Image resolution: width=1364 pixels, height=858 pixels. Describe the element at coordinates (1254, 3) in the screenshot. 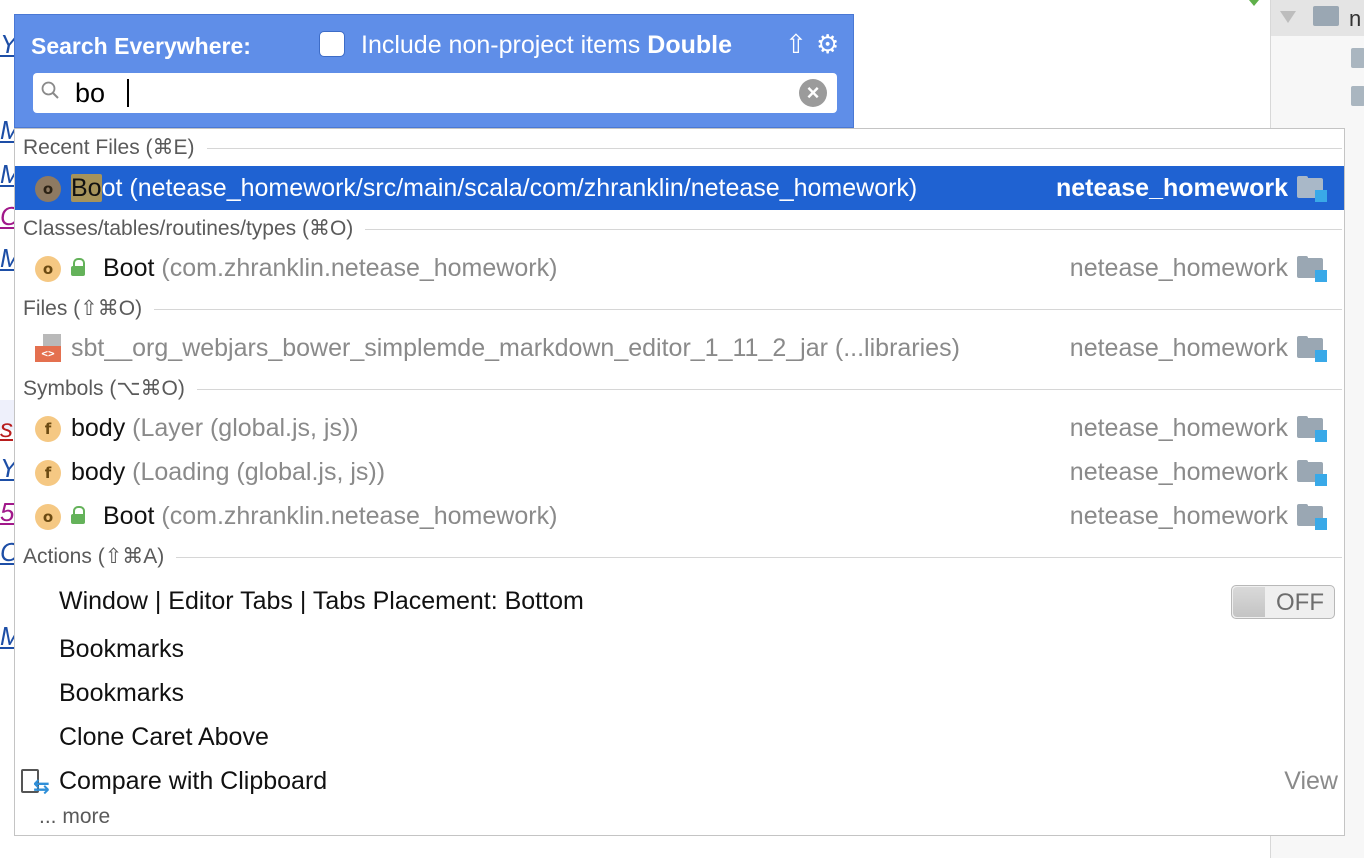

I see `vcs-change-marker` at that location.